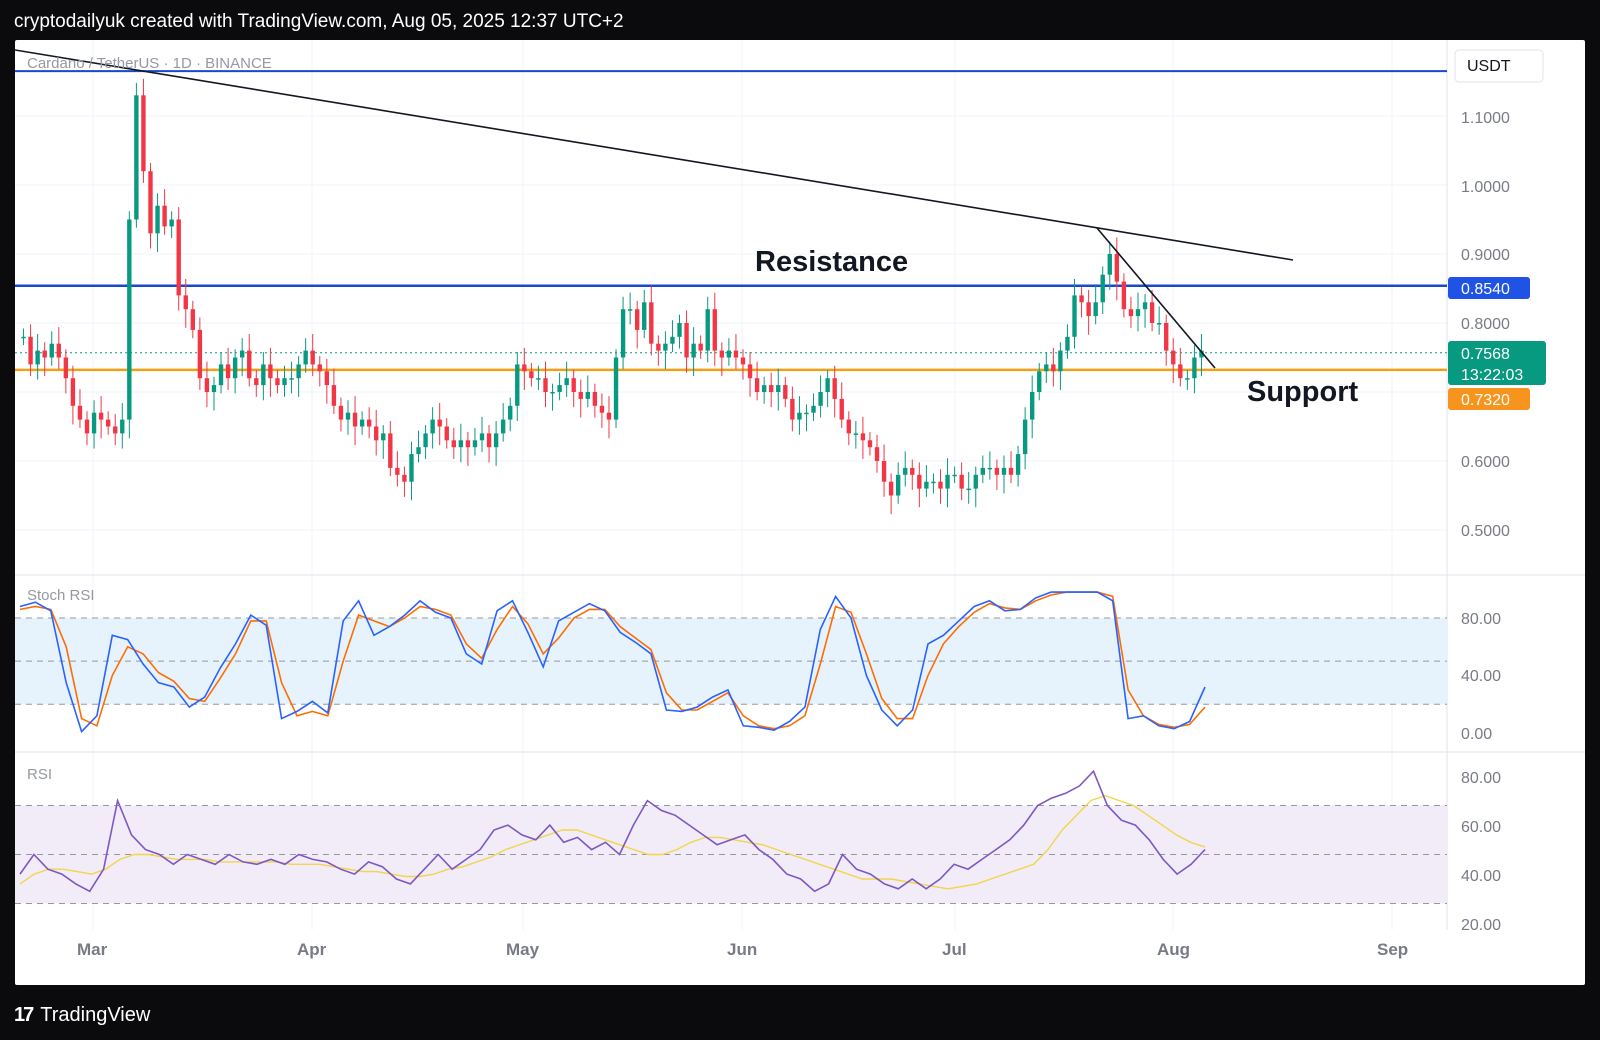 The image size is (1600, 1040). Describe the element at coordinates (61, 595) in the screenshot. I see `stoch-rsi-label: Stoch RSI` at that location.